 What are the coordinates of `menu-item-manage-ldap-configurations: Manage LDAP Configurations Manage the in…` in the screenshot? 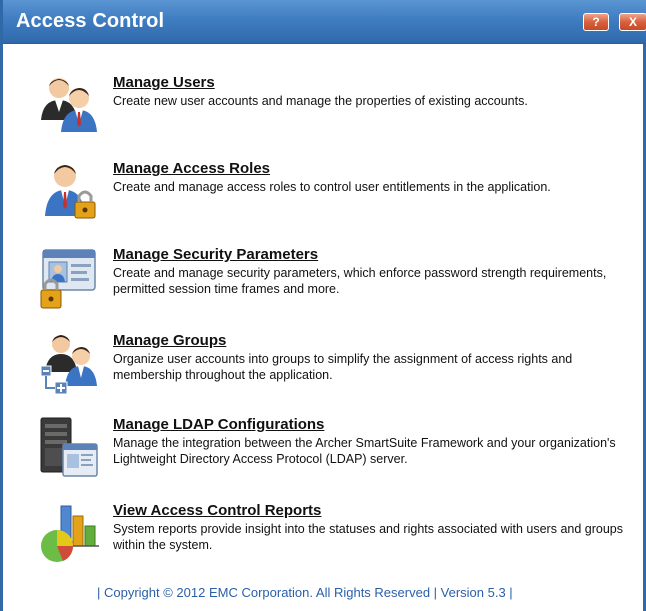 It's located at (324, 456).